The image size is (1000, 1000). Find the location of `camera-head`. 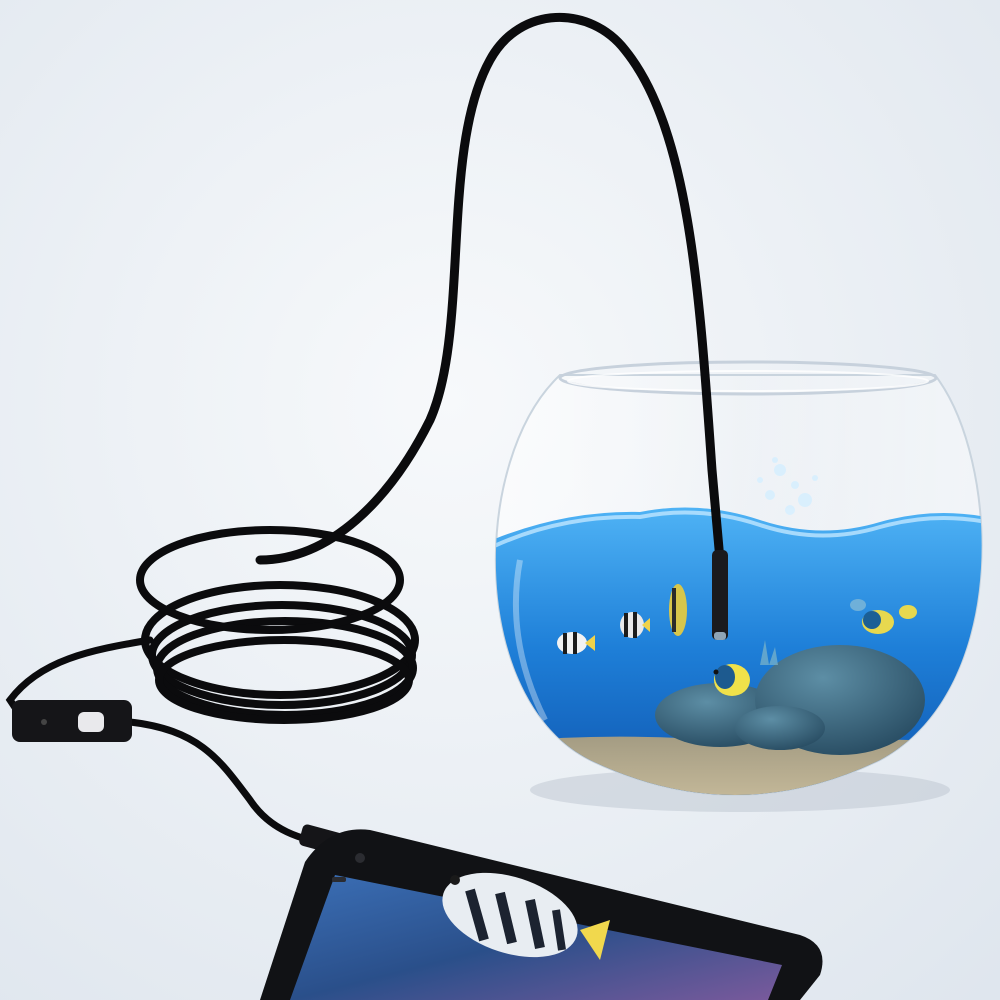

camera-head is located at coordinates (720, 595).